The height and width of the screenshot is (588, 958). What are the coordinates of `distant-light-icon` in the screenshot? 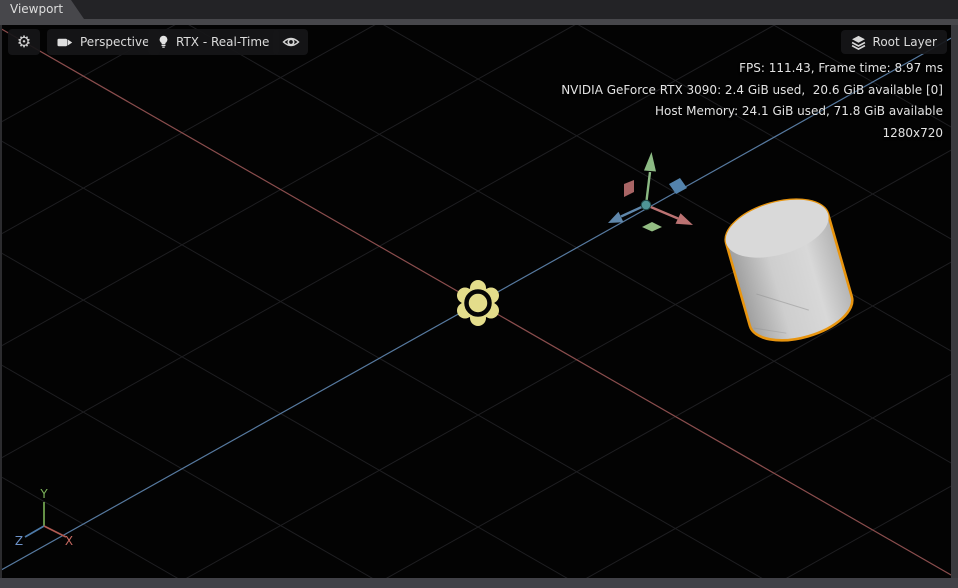 It's located at (478, 303).